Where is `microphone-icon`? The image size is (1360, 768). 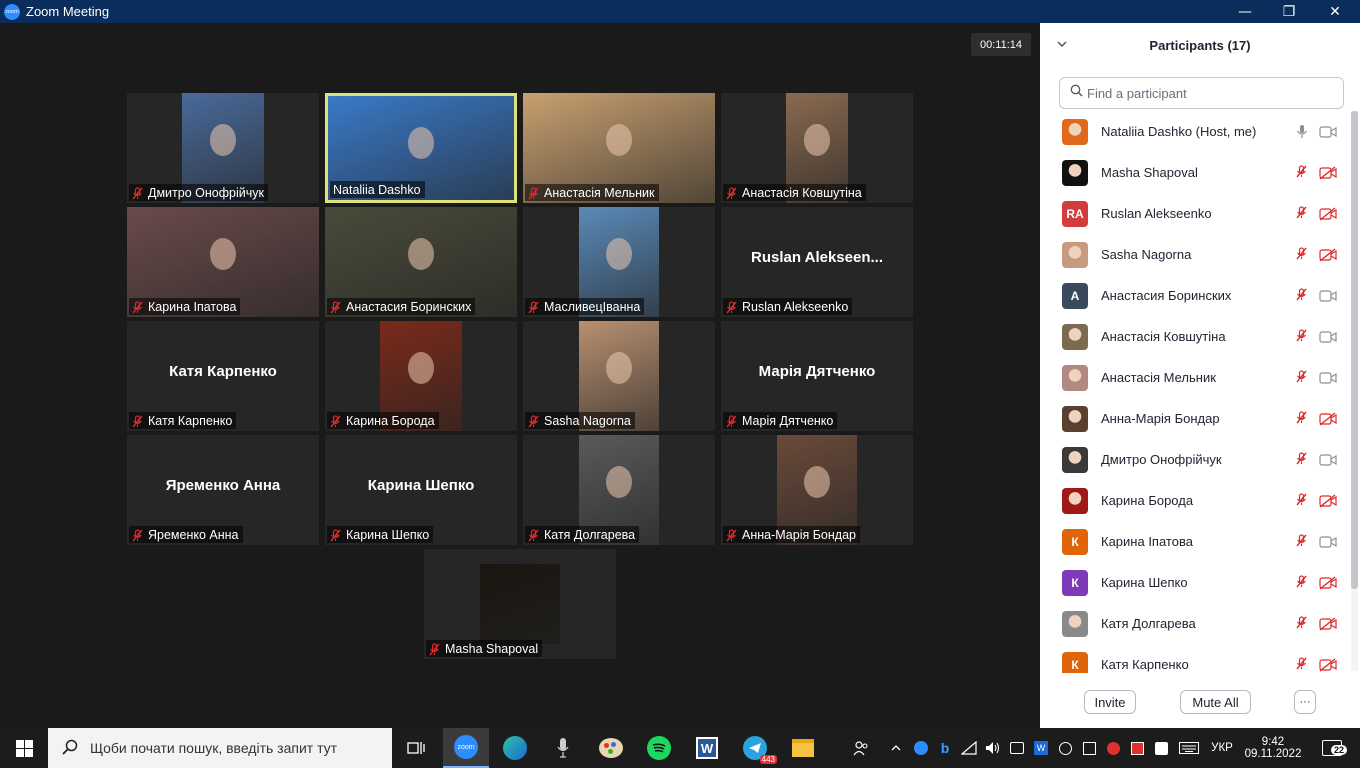
microphone-icon is located at coordinates (1303, 132).